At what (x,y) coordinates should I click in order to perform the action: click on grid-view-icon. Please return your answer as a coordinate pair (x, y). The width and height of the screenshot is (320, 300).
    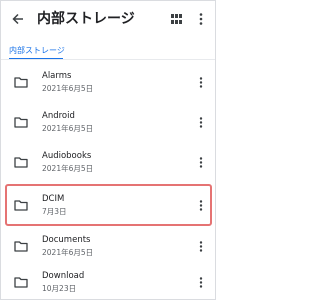
    Looking at the image, I should click on (176, 19).